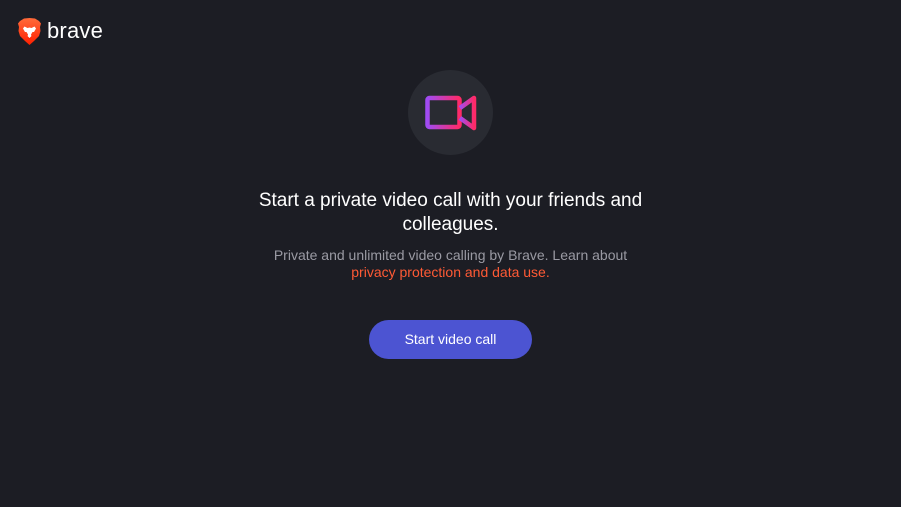 Image resolution: width=901 pixels, height=507 pixels. Describe the element at coordinates (75, 30) in the screenshot. I see `brand-name: brave` at that location.